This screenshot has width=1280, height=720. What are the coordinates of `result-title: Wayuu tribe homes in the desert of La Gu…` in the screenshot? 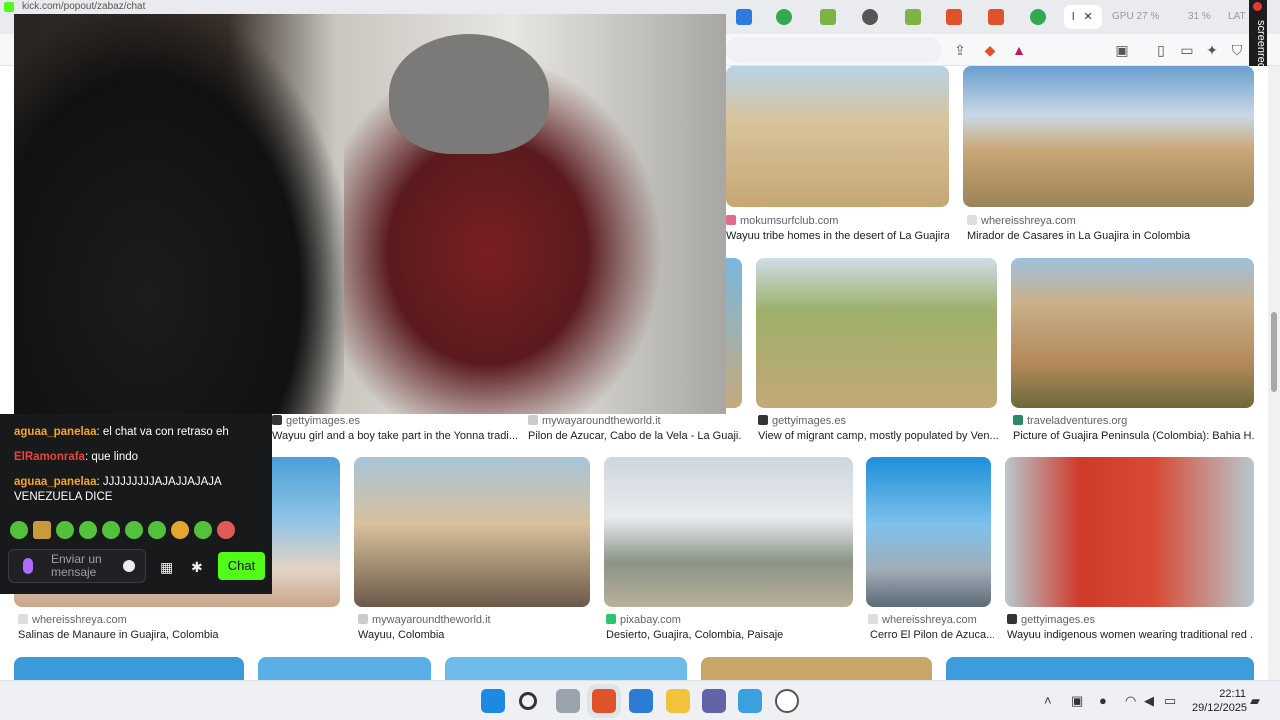 It's located at (837, 236).